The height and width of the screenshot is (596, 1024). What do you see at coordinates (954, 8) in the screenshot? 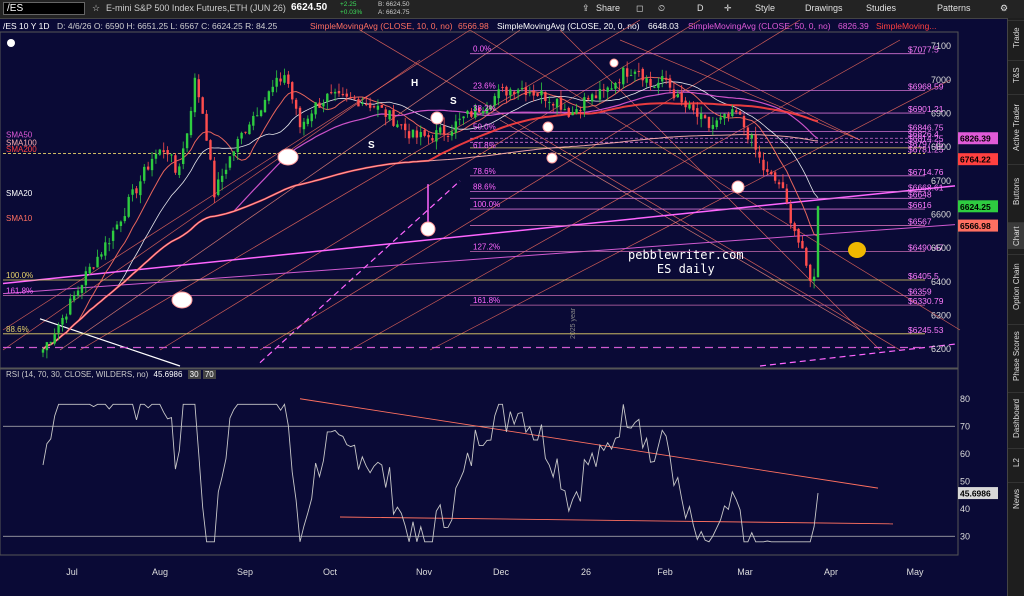
I see `patterns-button: Patterns` at bounding box center [954, 8].